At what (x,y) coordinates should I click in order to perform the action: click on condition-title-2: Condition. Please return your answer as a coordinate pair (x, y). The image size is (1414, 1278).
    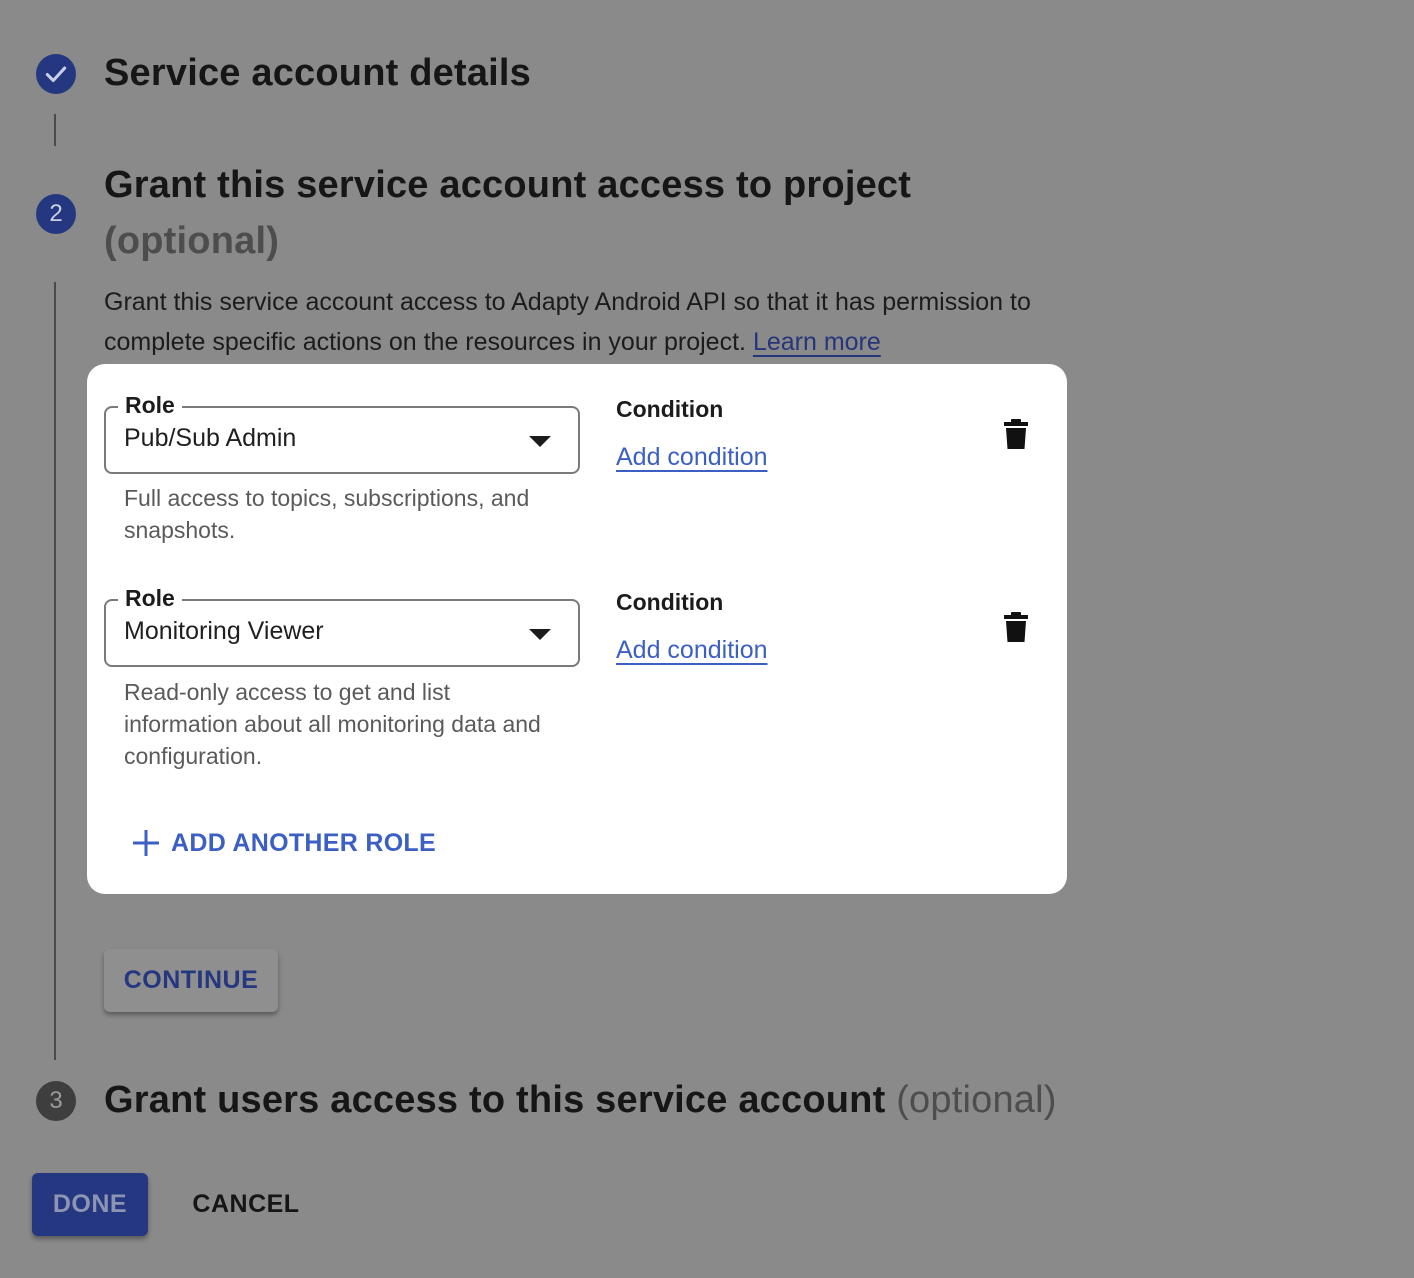
    Looking at the image, I should click on (670, 602).